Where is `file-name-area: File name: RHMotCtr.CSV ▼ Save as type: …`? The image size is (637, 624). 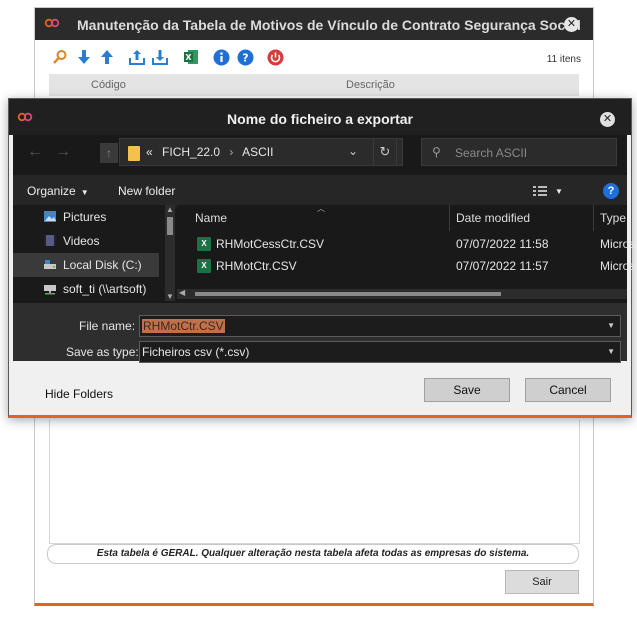
file-name-area: File name: RHMotCtr.CSV ▼ Save as type: … is located at coordinates (320, 333).